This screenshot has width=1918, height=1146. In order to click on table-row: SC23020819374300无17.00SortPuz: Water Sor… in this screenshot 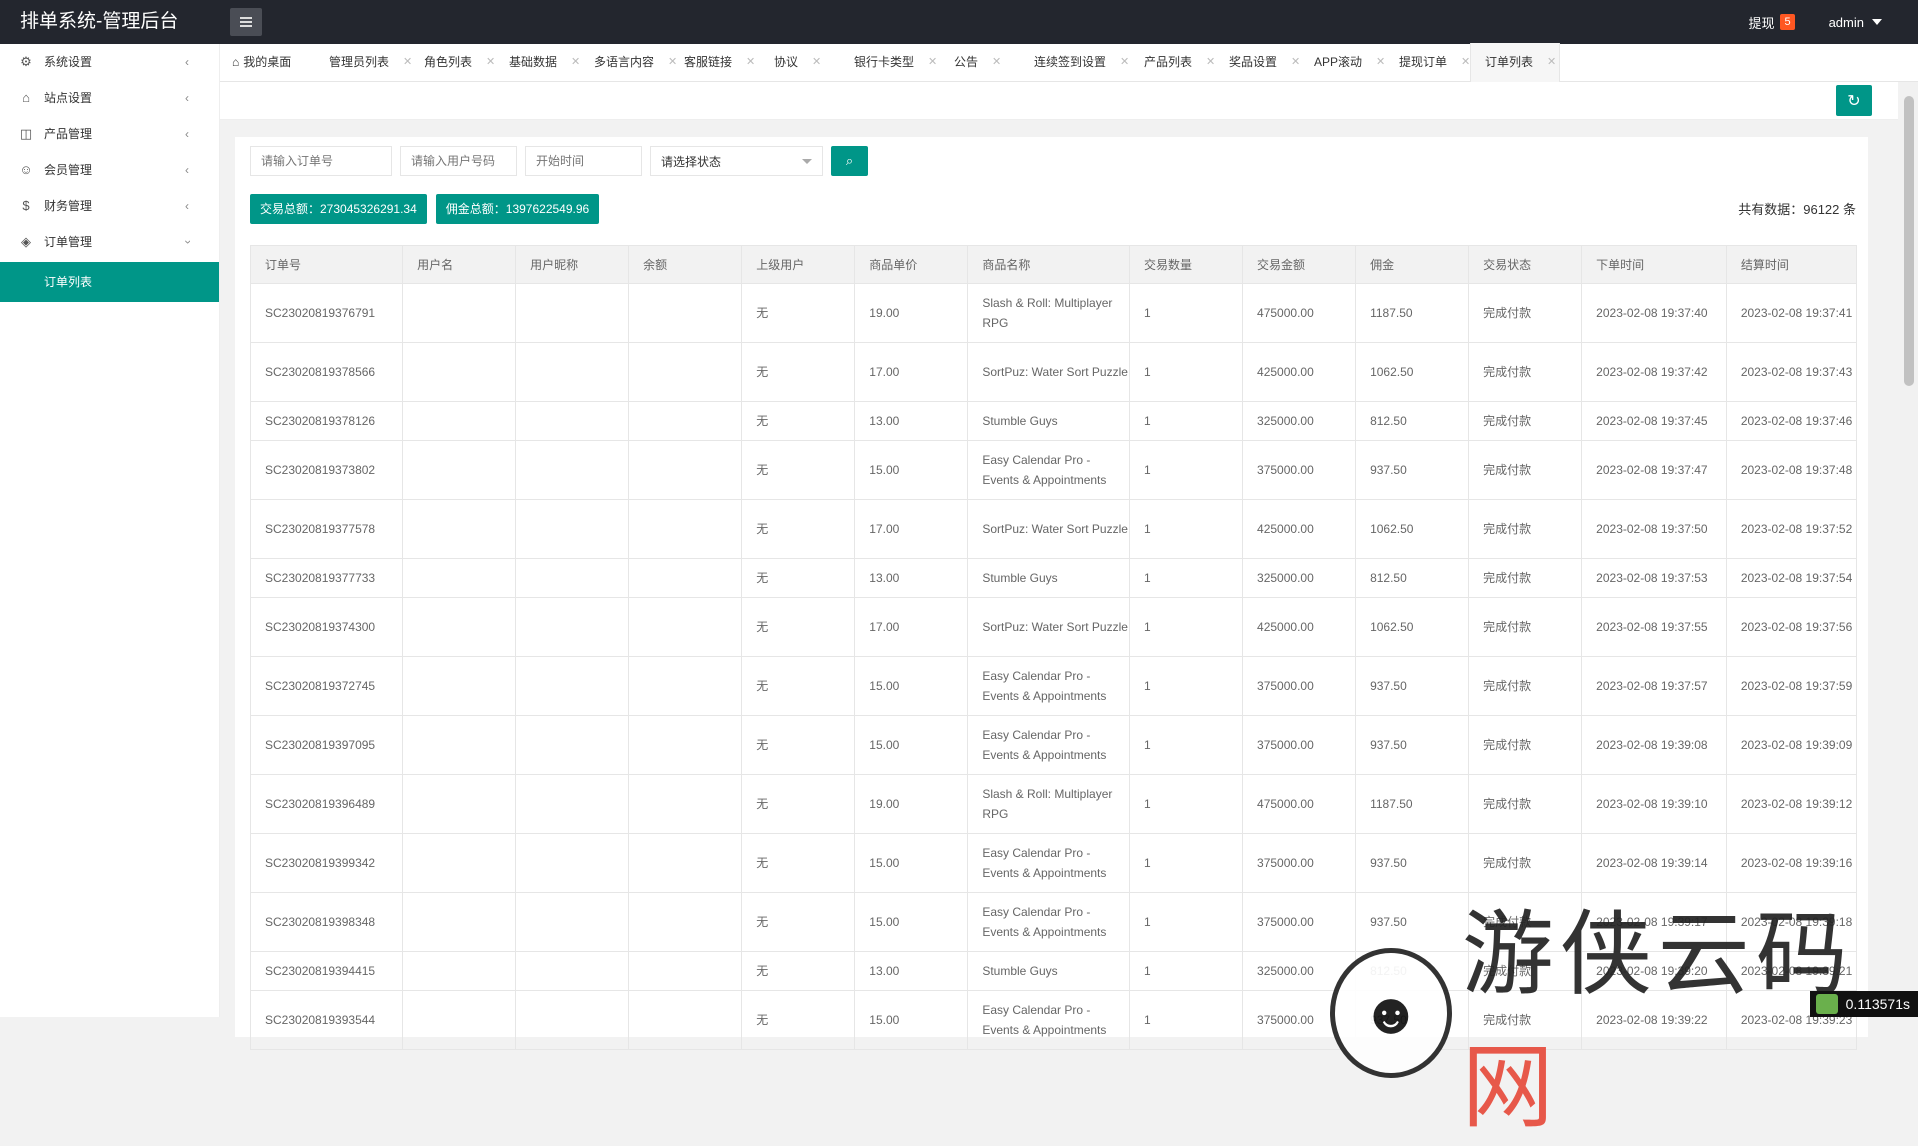, I will do `click(1054, 627)`.